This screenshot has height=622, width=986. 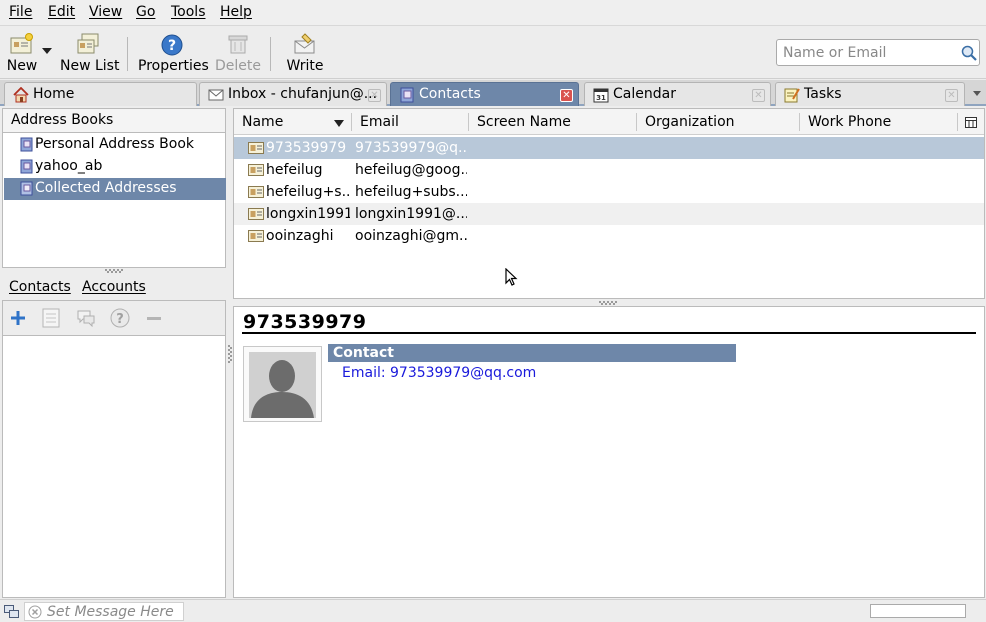 I want to click on new-list-label: New List, so click(x=90, y=66).